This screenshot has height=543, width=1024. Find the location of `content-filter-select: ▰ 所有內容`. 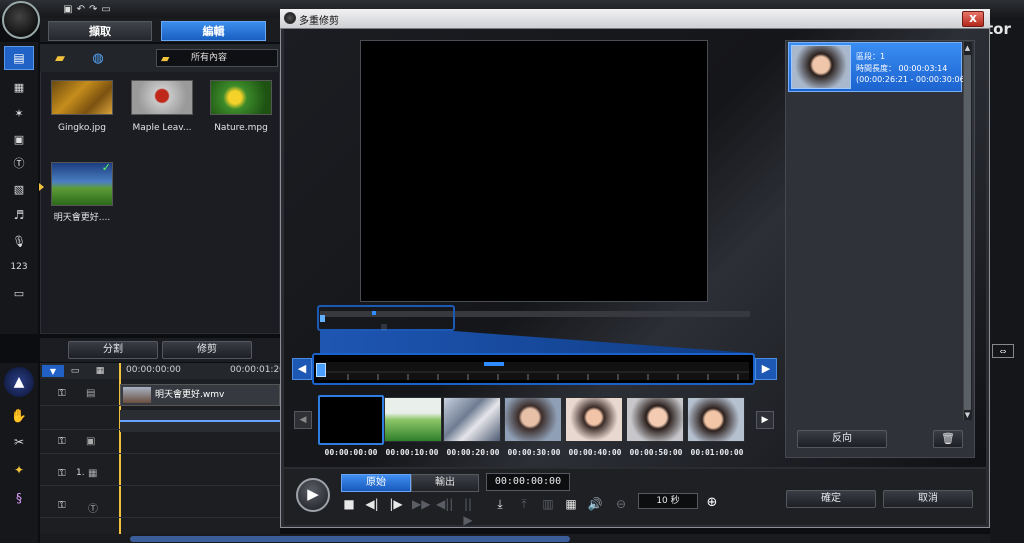

content-filter-select: ▰ 所有內容 is located at coordinates (217, 58).